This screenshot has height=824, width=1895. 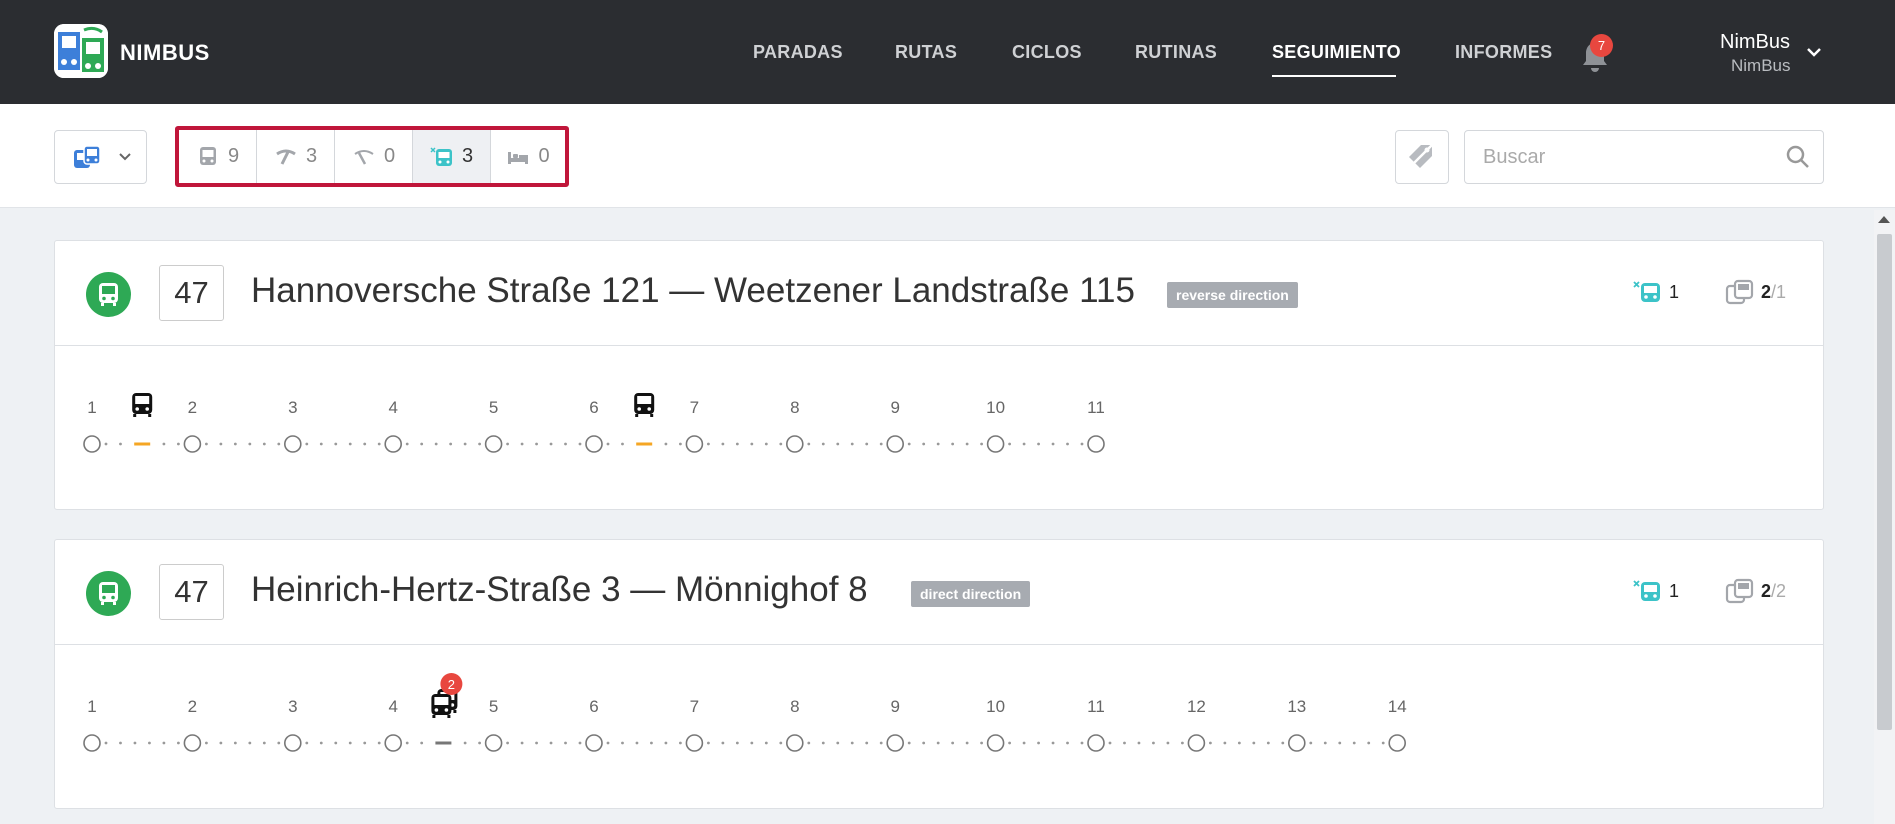 I want to click on nav-rutinas: RUTINAS, so click(x=1176, y=52).